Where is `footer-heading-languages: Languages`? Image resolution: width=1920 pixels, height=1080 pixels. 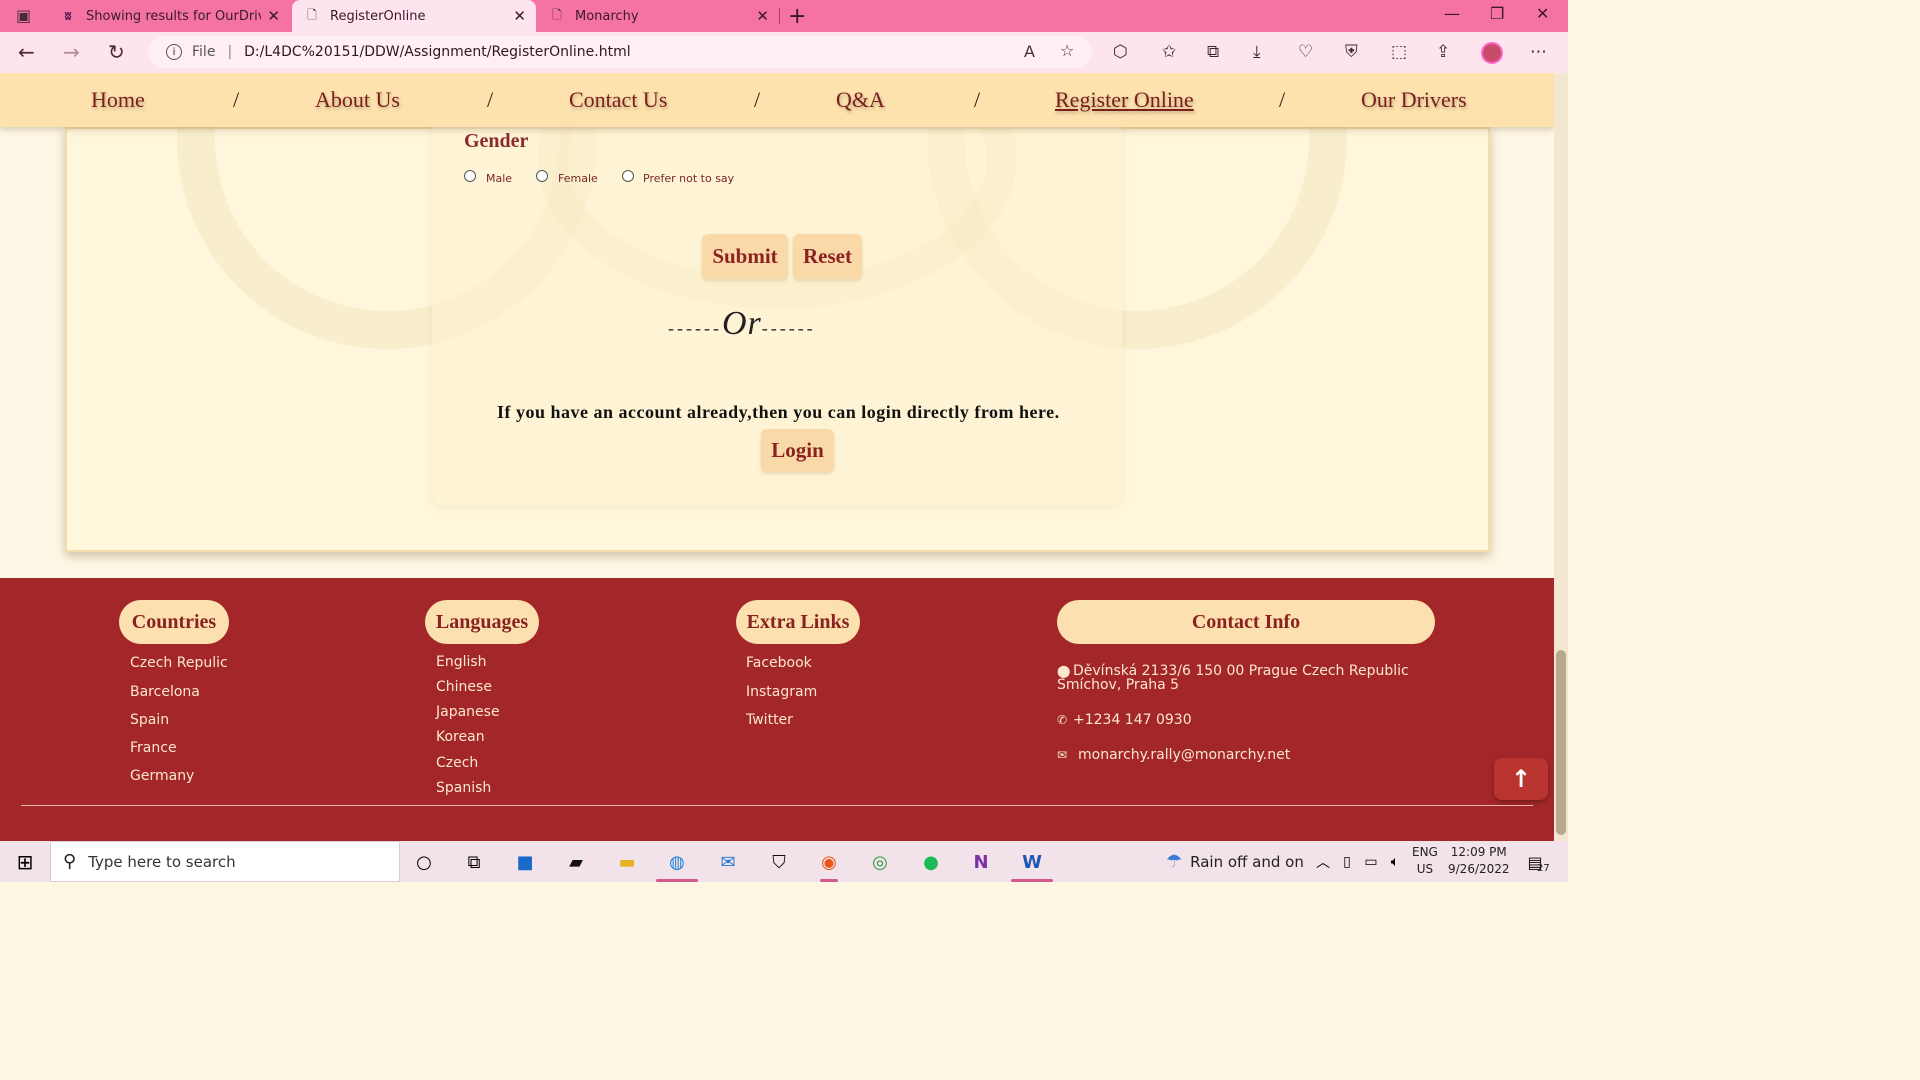
footer-heading-languages: Languages is located at coordinates (482, 622).